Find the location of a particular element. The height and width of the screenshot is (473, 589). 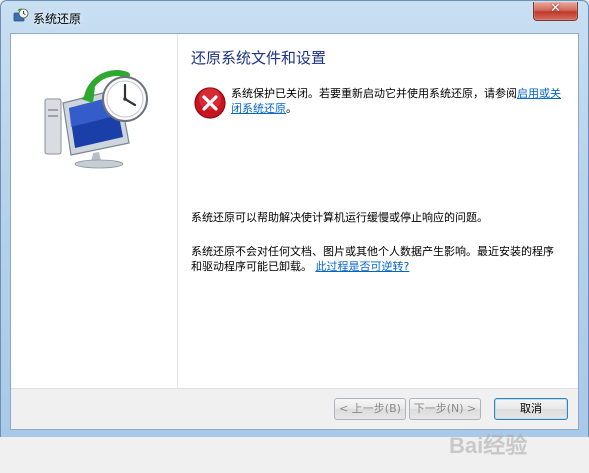

close-button: ✕ is located at coordinates (555, 11).